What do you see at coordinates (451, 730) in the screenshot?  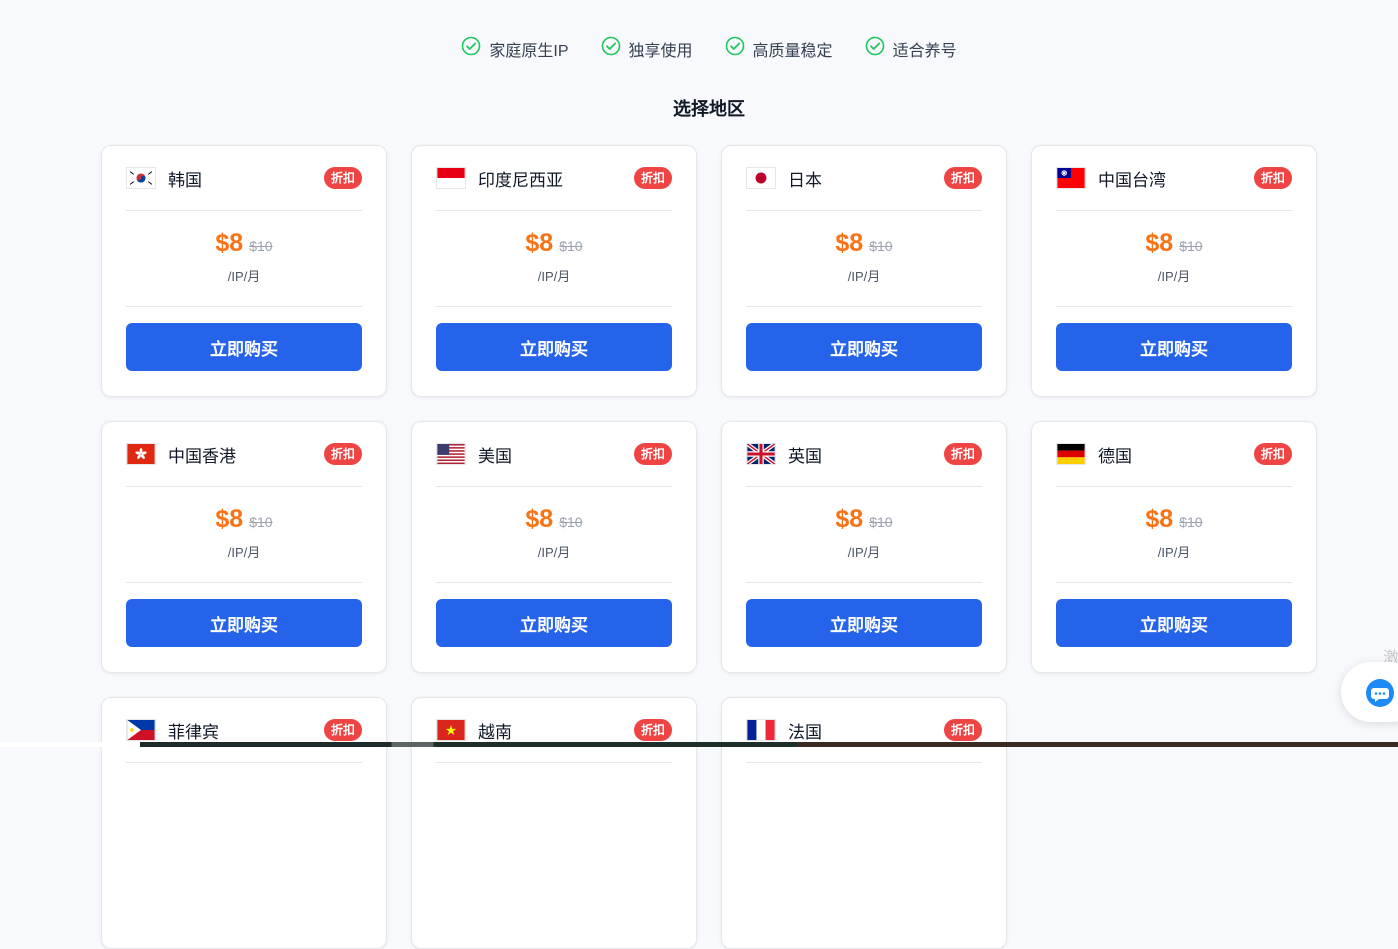 I see `vietnam-flag-icon` at bounding box center [451, 730].